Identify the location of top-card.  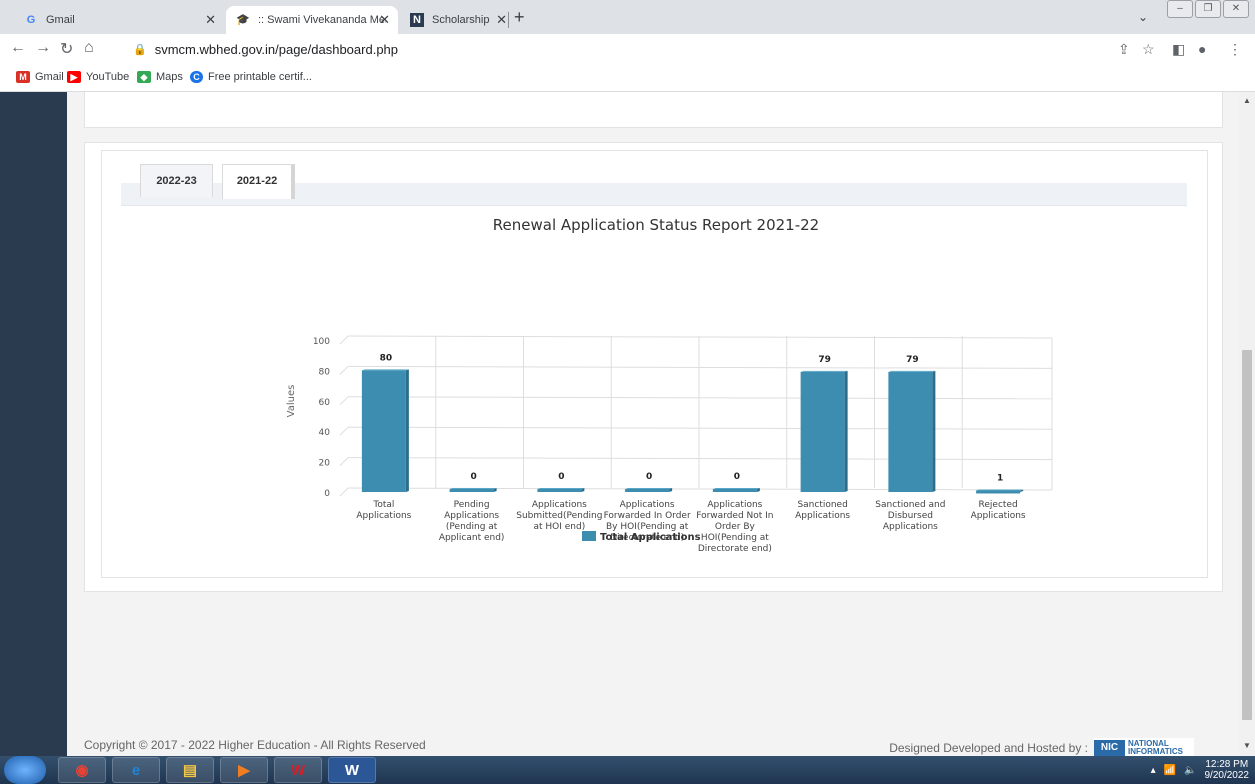
(653, 110).